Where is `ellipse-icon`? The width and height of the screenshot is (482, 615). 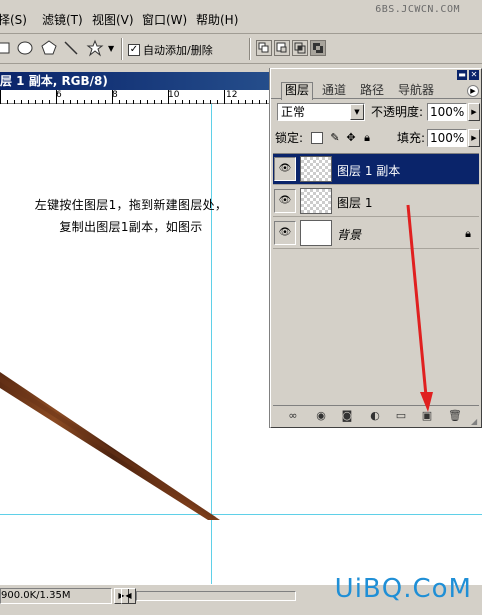
ellipse-icon is located at coordinates (25, 48).